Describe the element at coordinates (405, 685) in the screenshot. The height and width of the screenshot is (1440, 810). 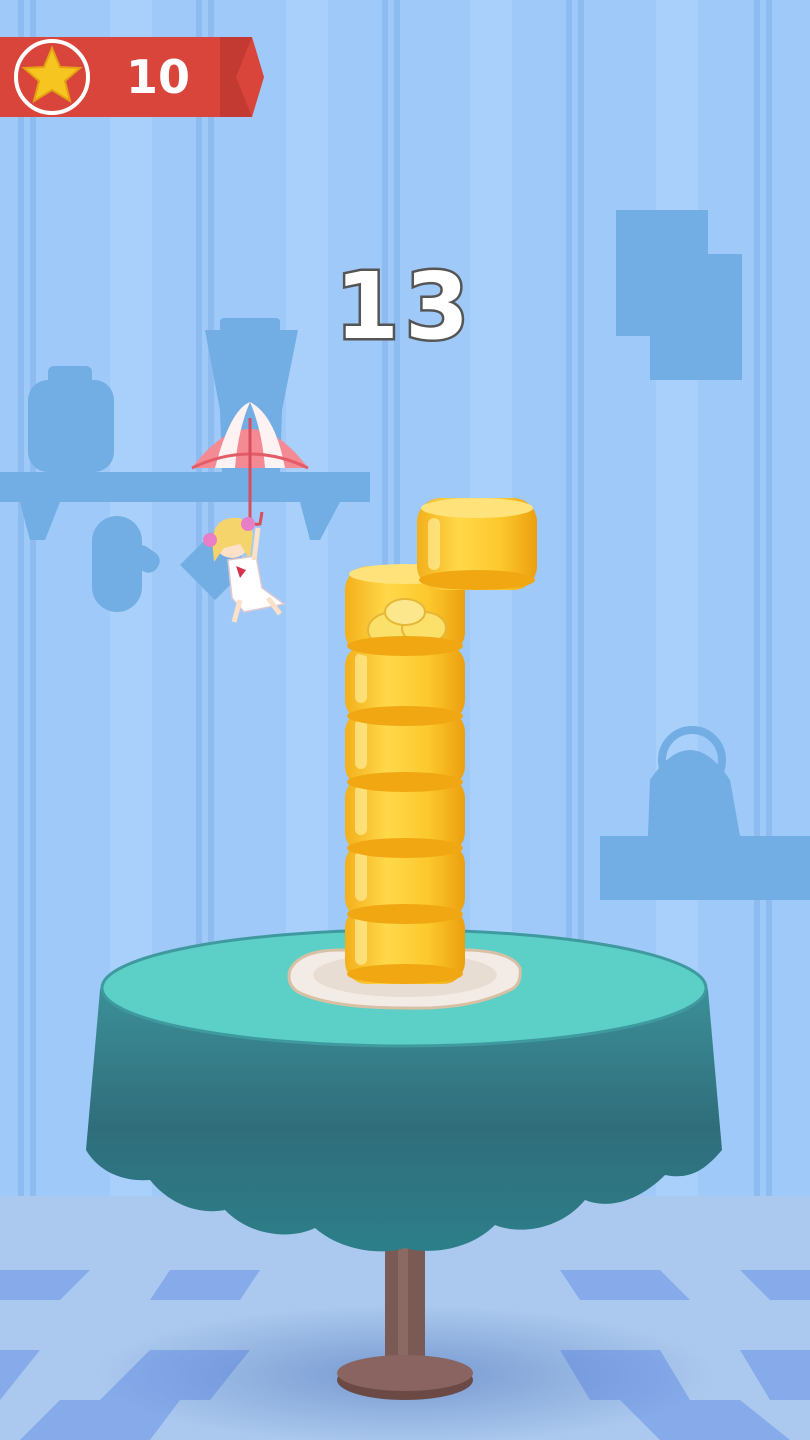
I see `jelly-layer` at that location.